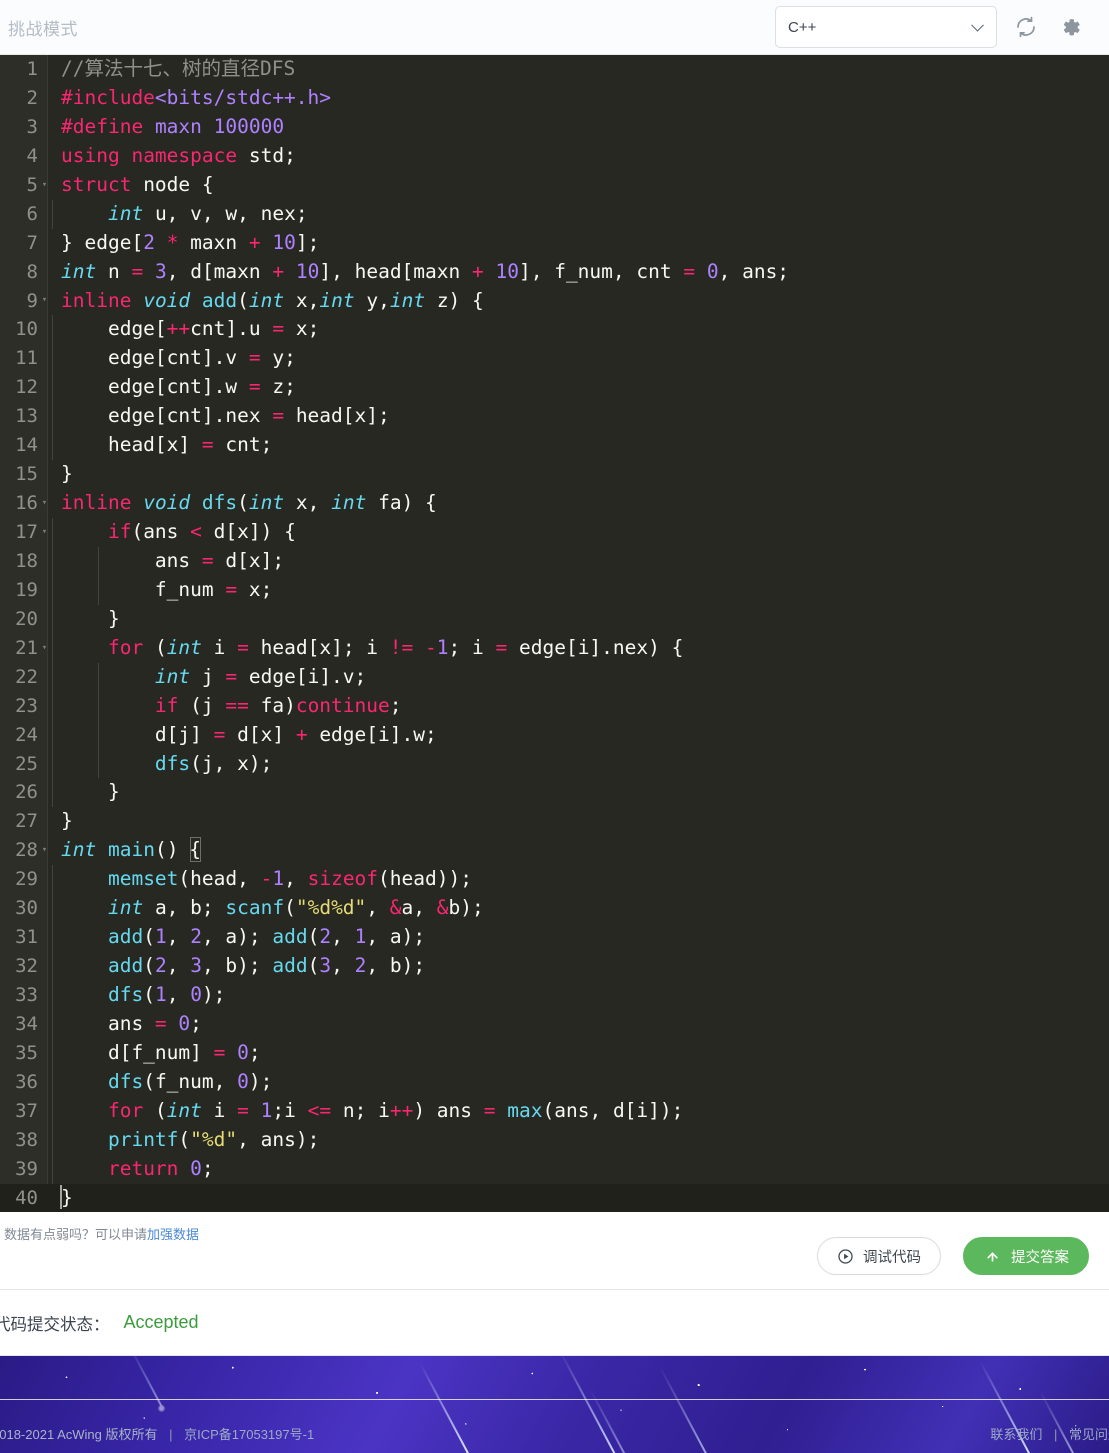  What do you see at coordinates (1070, 27) in the screenshot?
I see `settings-button` at bounding box center [1070, 27].